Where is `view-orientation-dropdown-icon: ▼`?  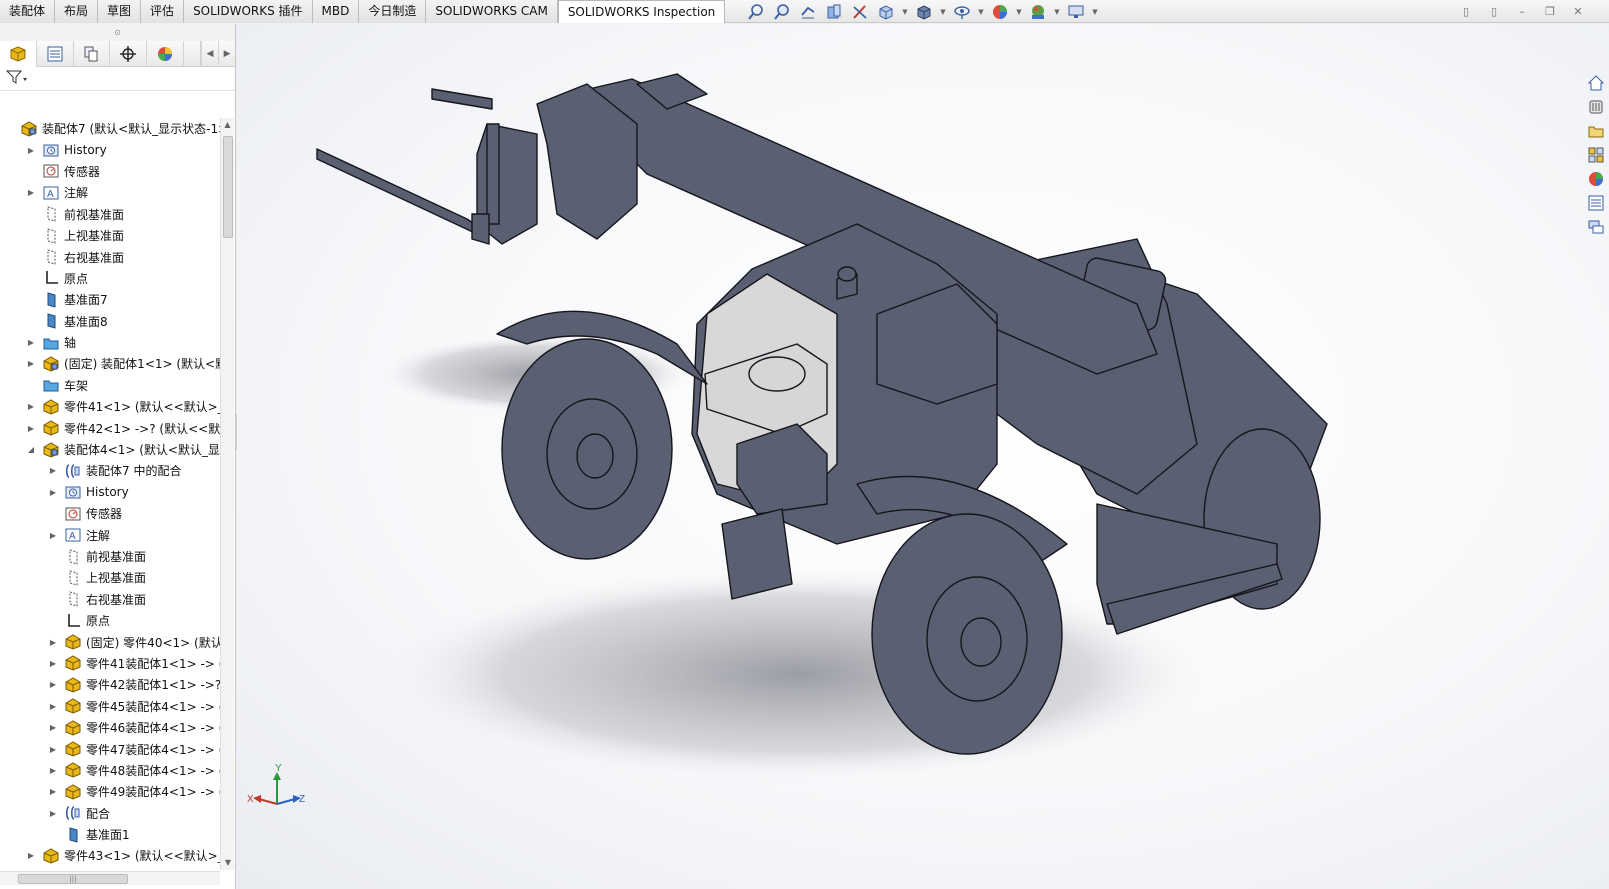
view-orientation-dropdown-icon: ▼ is located at coordinates (905, 11).